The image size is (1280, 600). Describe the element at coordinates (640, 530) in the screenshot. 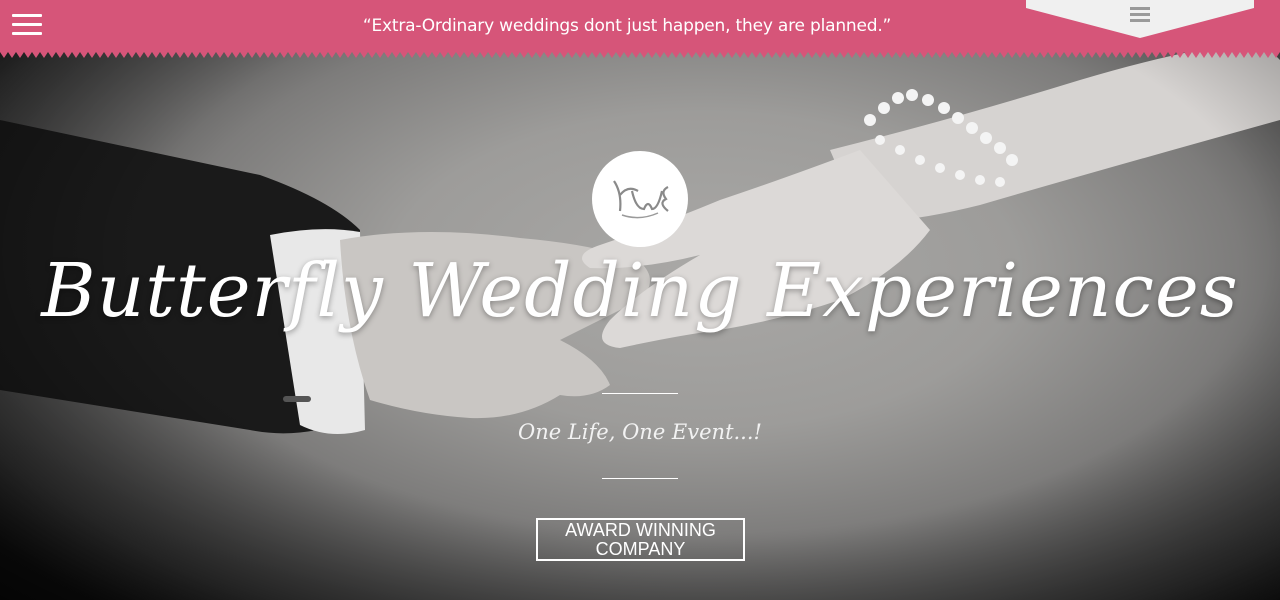

I see `award-button-line1: AWARD WINNING` at that location.